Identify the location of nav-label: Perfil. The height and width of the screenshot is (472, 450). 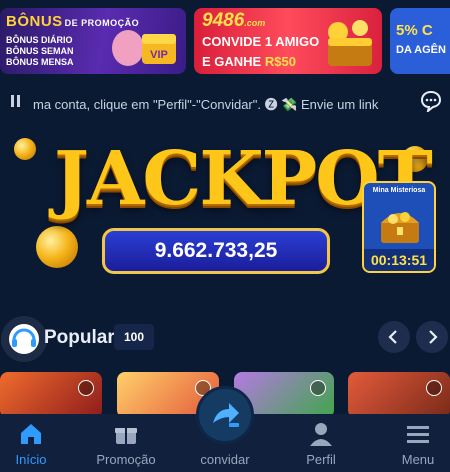
(321, 459).